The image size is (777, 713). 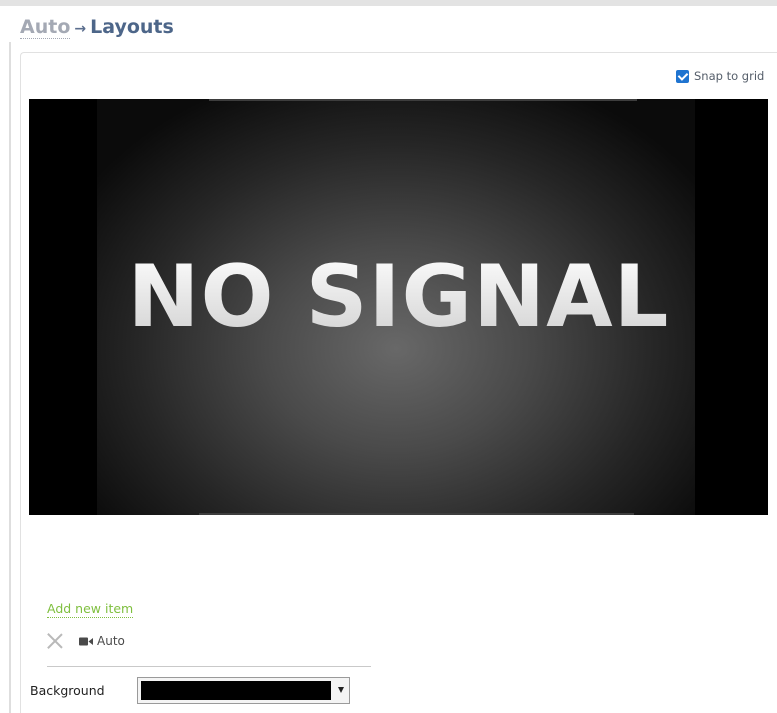 What do you see at coordinates (132, 27) in the screenshot?
I see `page-title: Layouts` at bounding box center [132, 27].